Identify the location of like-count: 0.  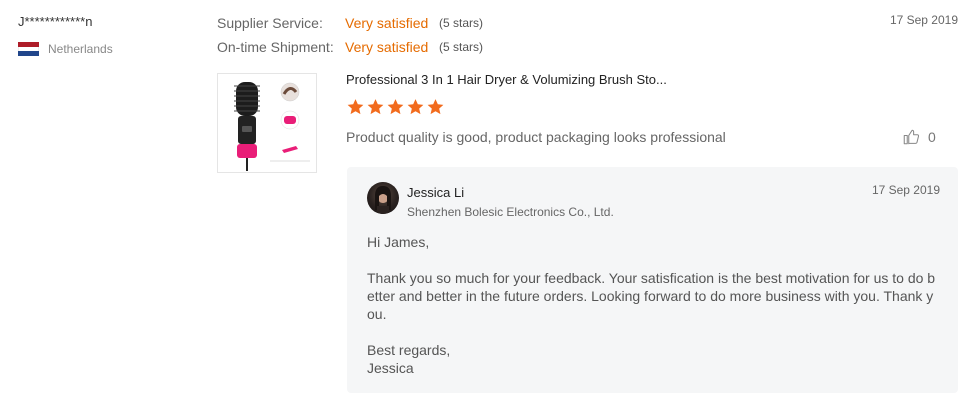
(932, 137).